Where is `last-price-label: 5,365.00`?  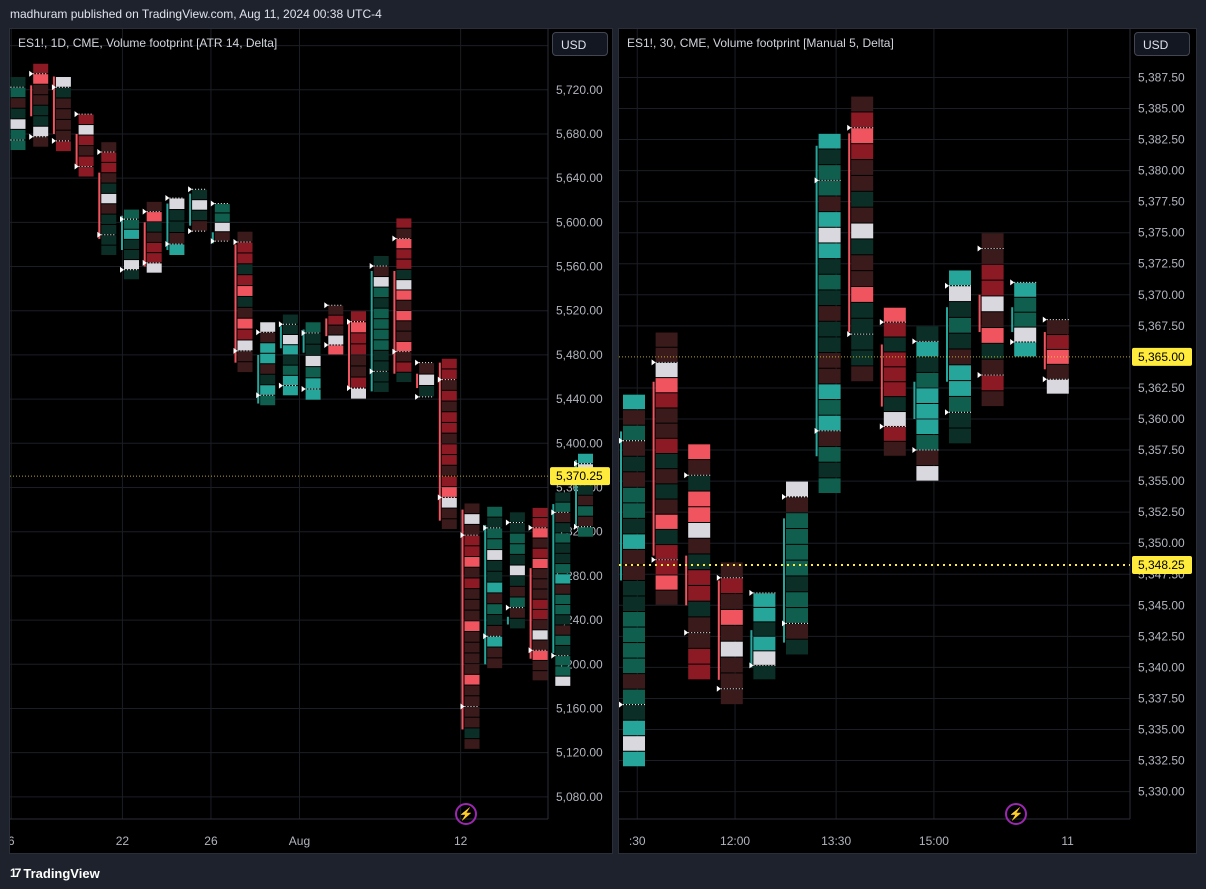
last-price-label: 5,365.00 is located at coordinates (1161, 357).